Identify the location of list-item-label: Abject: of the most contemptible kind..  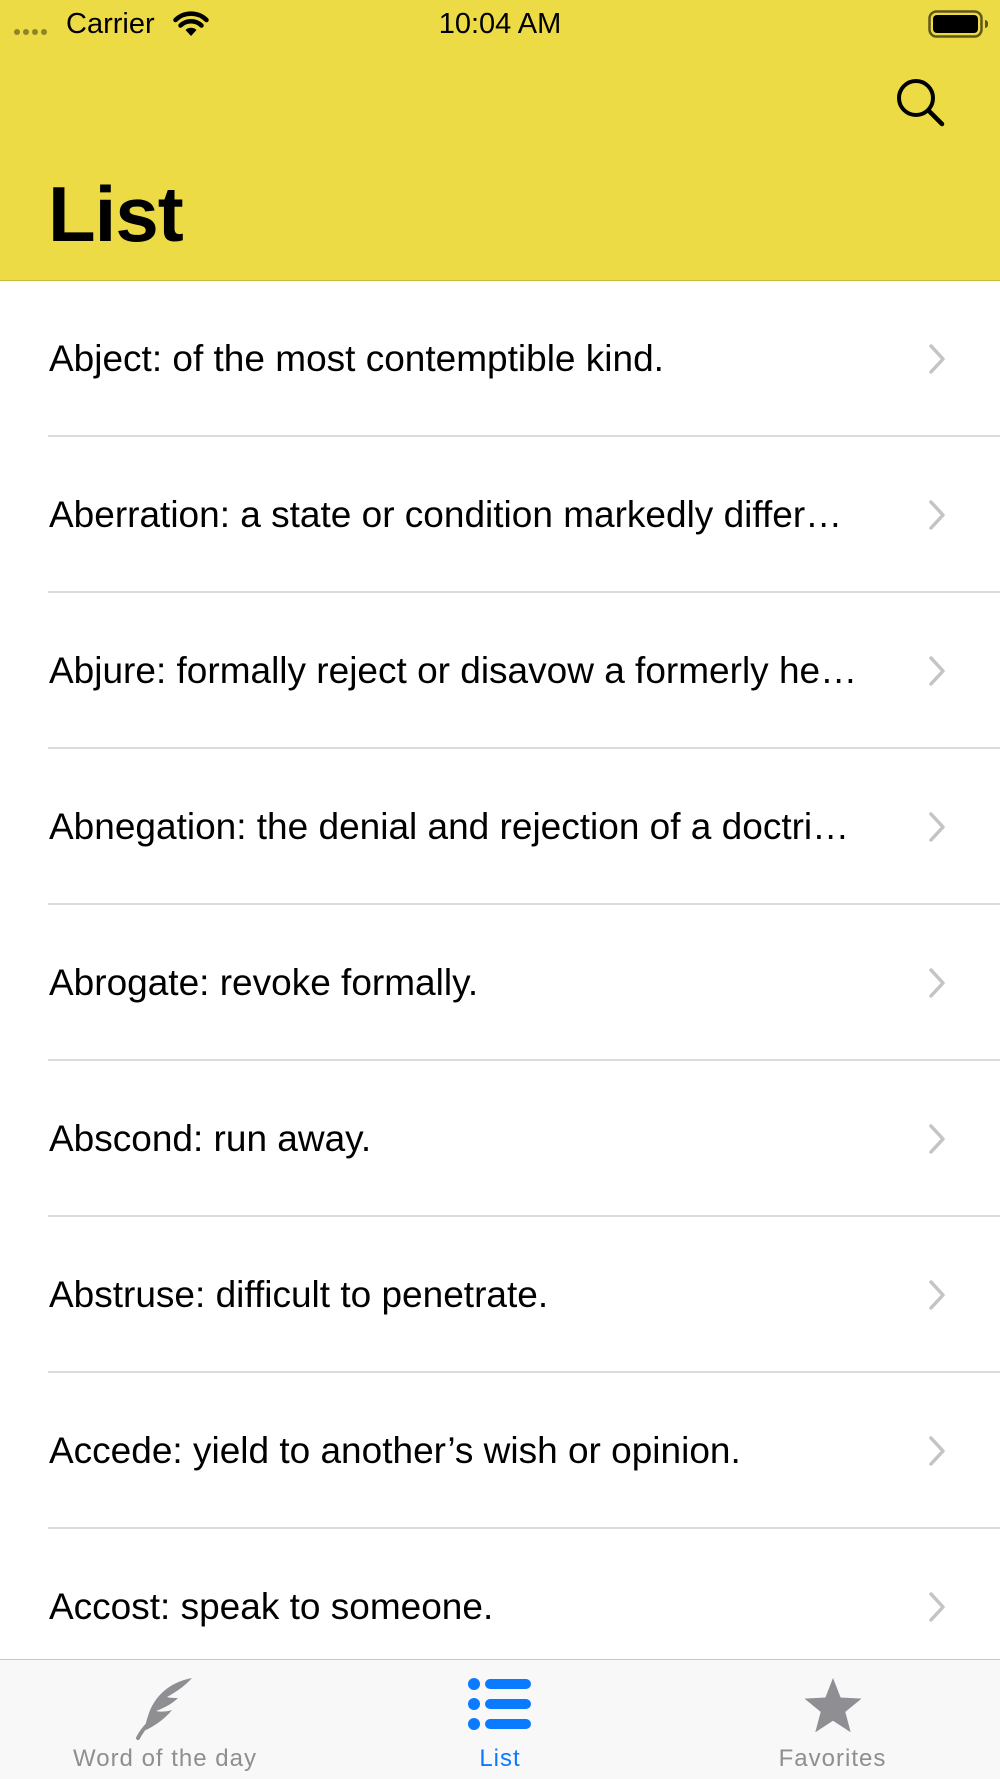
(356, 358).